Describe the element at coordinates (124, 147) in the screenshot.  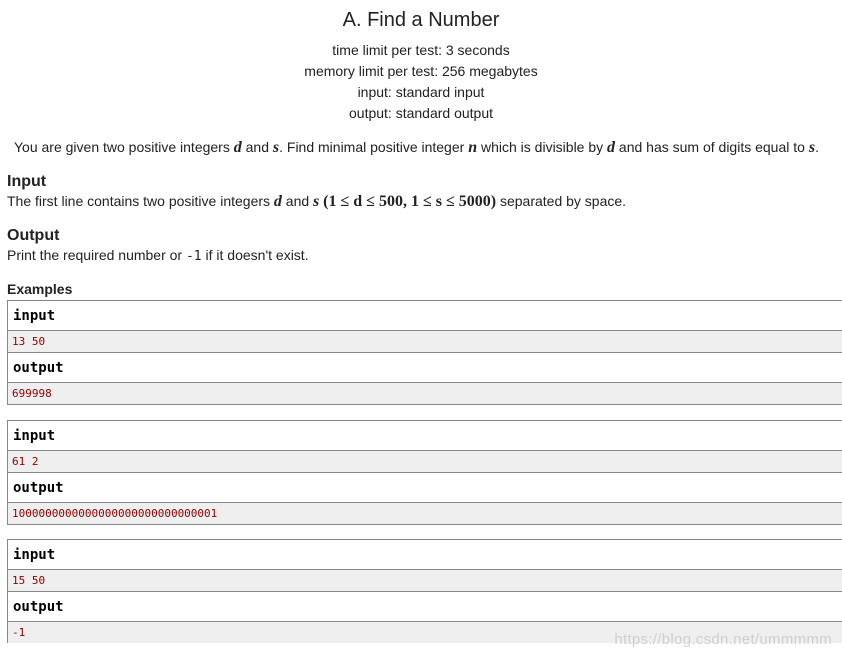
I see `statement-text: You are given two positive integers` at that location.